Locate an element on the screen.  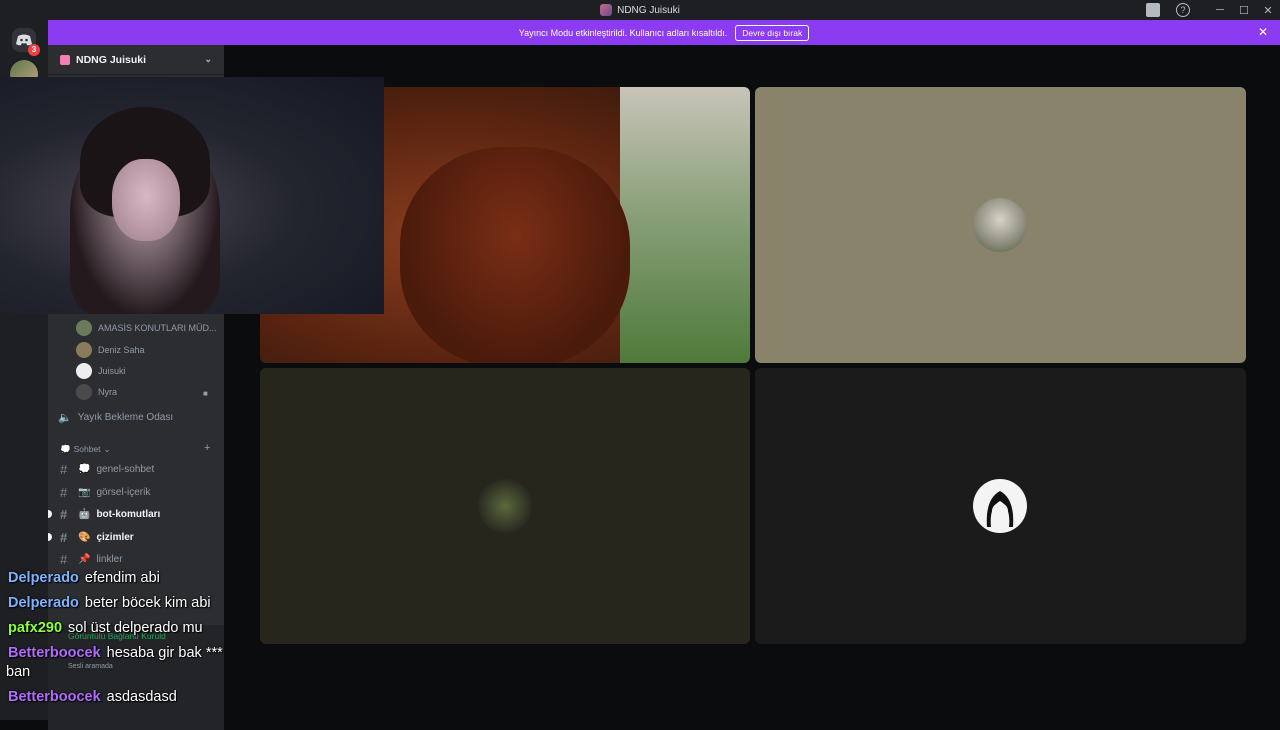
voice-user: Juisuki is located at coordinates (101, 371).